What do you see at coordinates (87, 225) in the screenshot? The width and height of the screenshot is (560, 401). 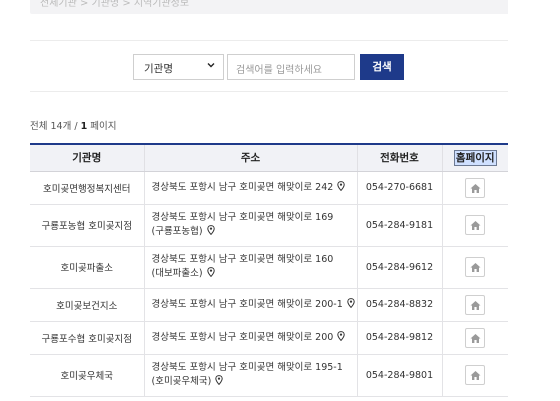 I see `row-name: 구룡포농협 호미곶지점` at bounding box center [87, 225].